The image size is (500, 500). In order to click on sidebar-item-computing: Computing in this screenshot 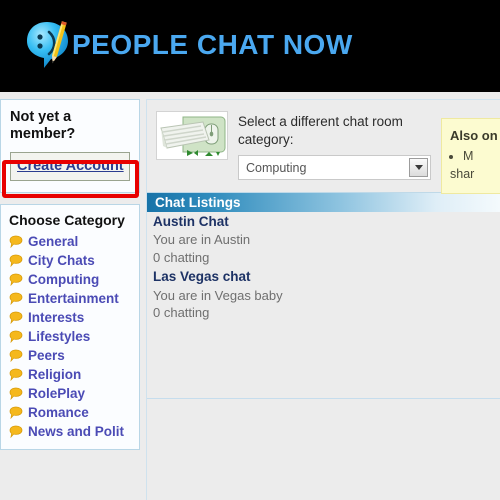, I will do `click(70, 279)`.